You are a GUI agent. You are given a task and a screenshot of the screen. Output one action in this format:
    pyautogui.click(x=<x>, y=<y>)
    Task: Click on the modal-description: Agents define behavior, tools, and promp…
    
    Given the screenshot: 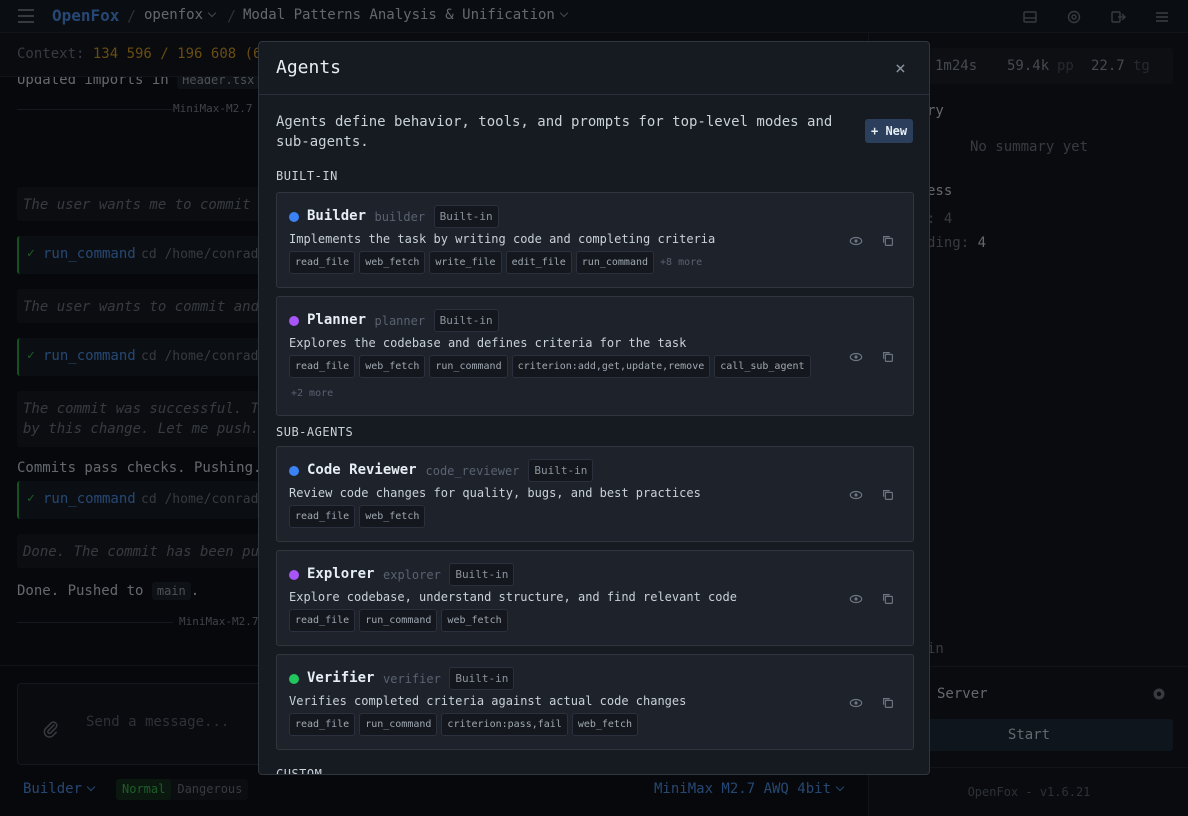 What is the action you would take?
    pyautogui.click(x=554, y=132)
    